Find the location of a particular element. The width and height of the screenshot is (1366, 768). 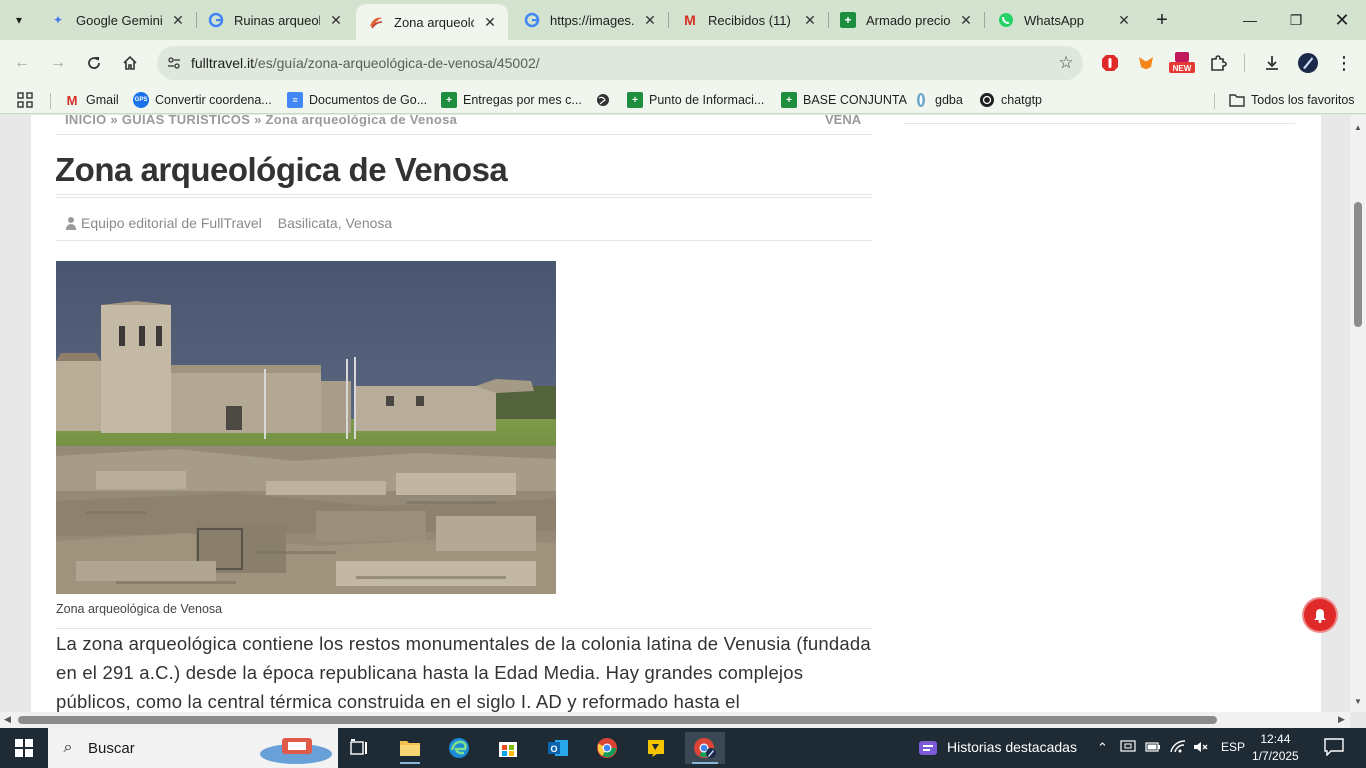

tab-recibidos: M Recibidos (11) - ✕ is located at coordinates (749, 20).